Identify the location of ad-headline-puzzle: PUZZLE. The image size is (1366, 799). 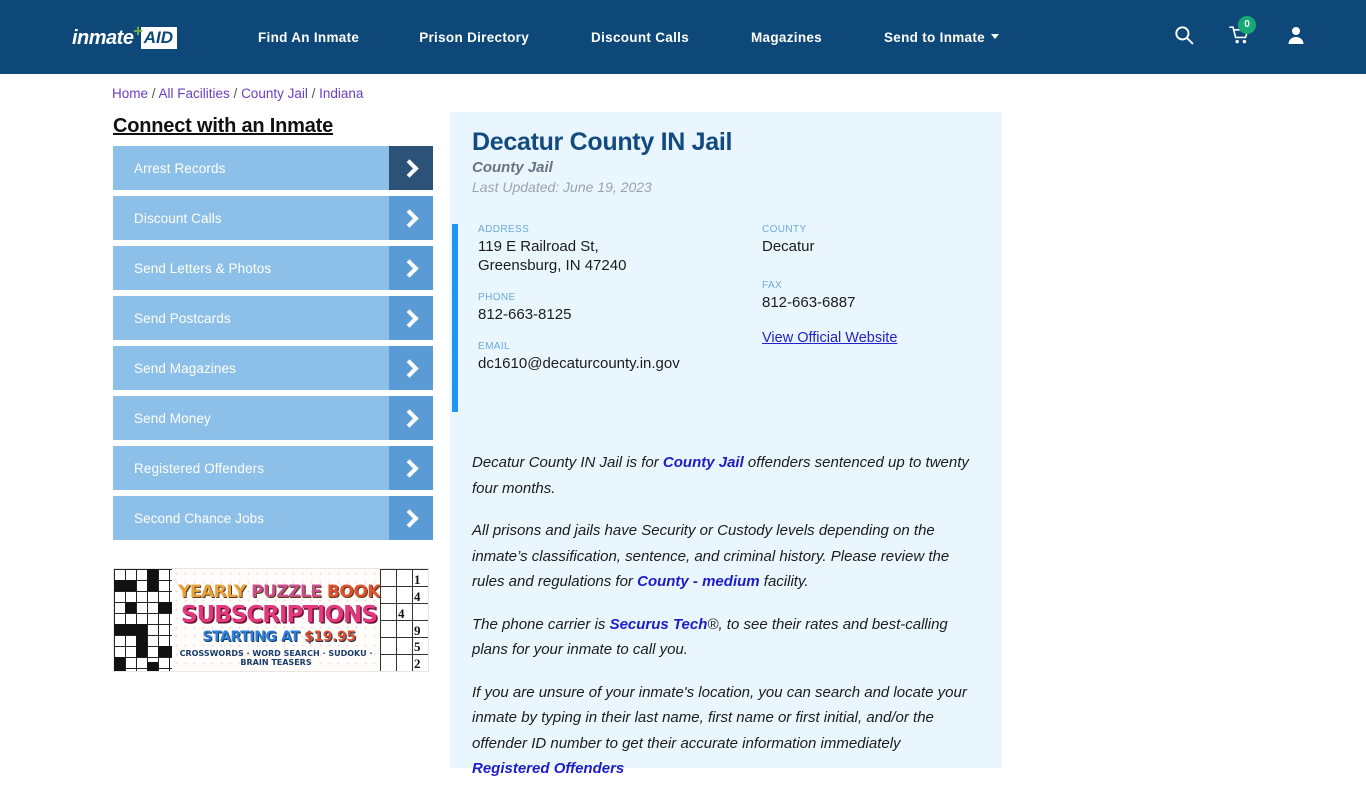
(289, 592).